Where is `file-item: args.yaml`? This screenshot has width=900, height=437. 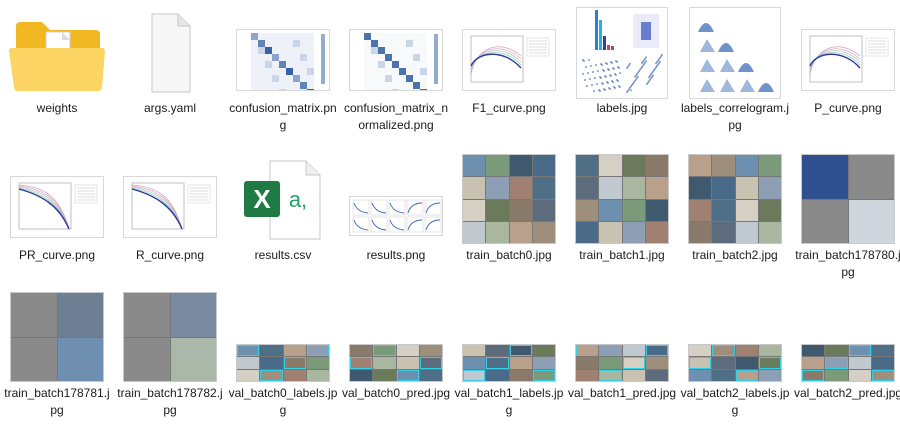 file-item: args.yaml is located at coordinates (170, 78).